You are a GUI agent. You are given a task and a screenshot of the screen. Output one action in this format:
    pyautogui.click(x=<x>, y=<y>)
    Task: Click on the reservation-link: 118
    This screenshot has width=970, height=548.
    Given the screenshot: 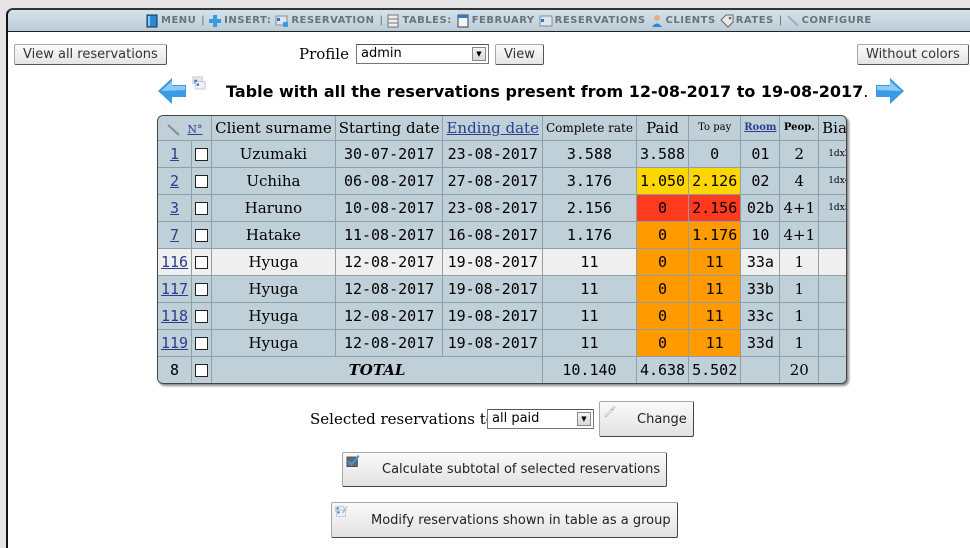 What is the action you would take?
    pyautogui.click(x=174, y=316)
    